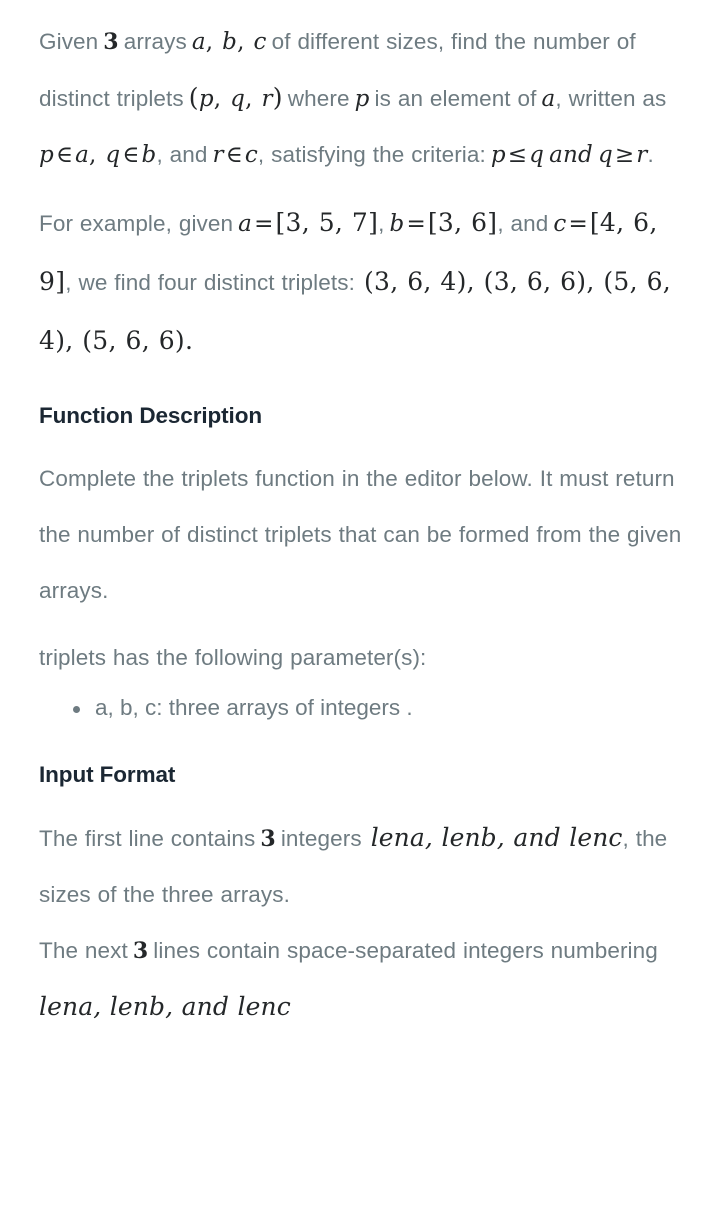 This screenshot has height=1212, width=716. Describe the element at coordinates (238, 99) in the screenshot. I see `math-triplet-q: q` at that location.